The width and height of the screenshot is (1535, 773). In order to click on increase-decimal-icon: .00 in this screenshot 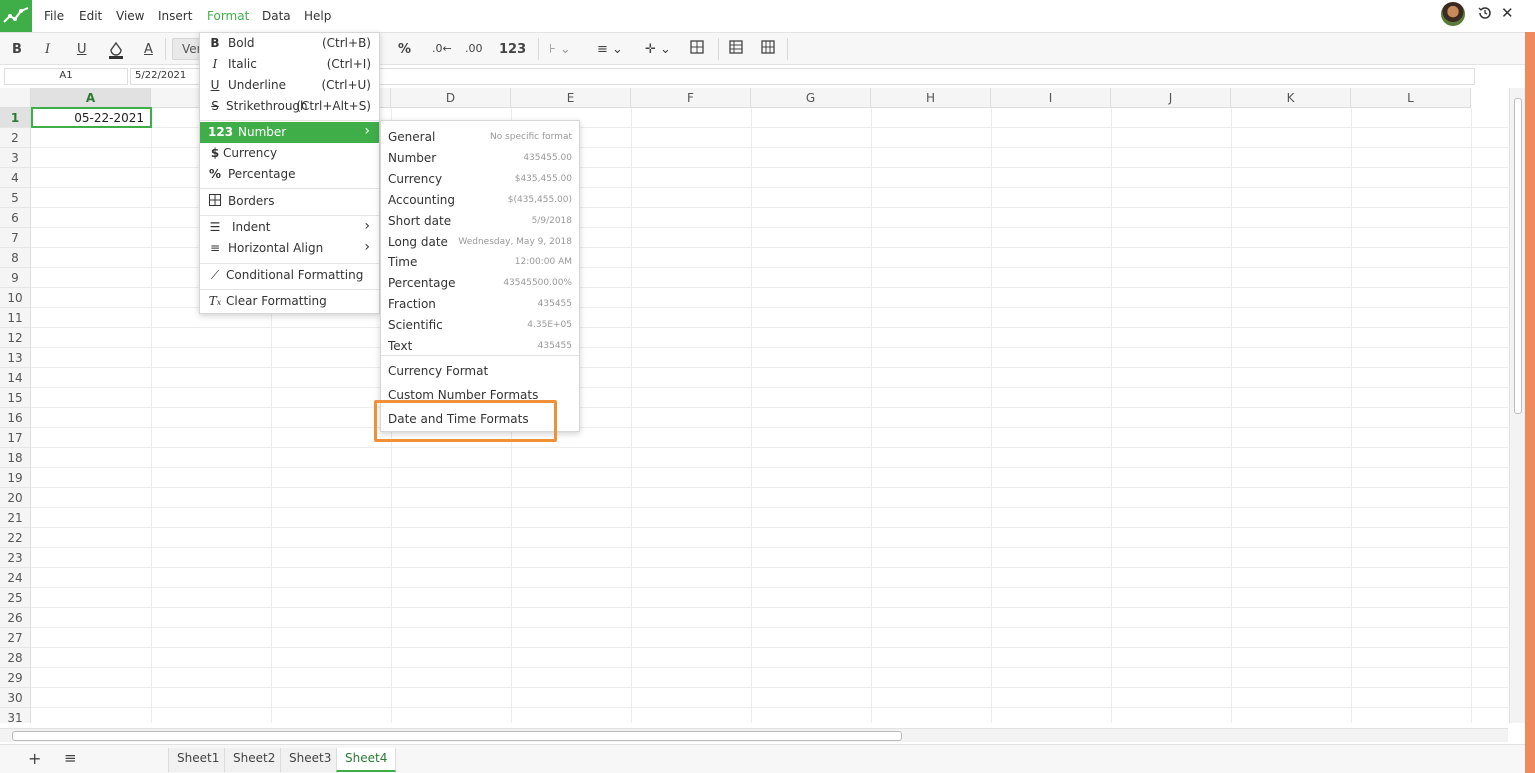, I will do `click(474, 48)`.